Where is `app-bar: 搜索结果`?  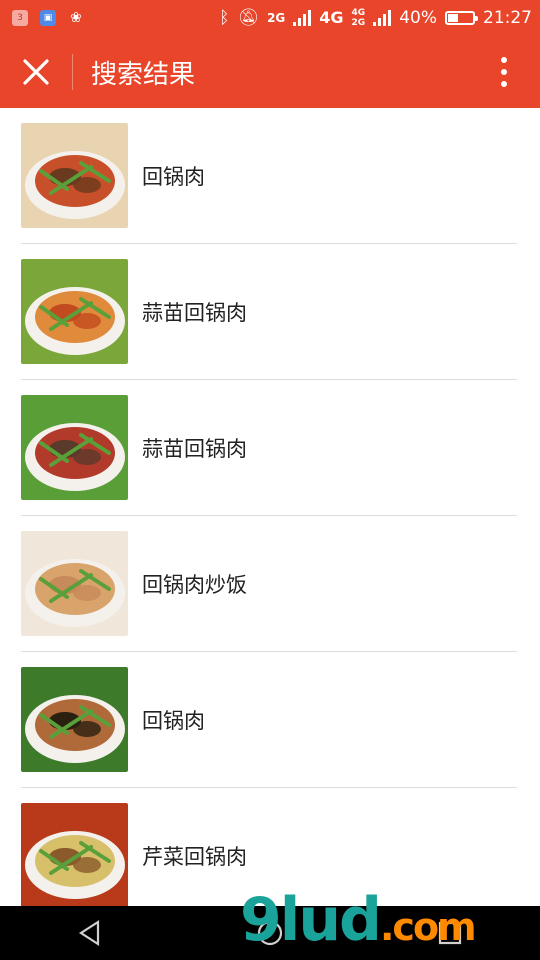
app-bar: 搜索结果 is located at coordinates (270, 72).